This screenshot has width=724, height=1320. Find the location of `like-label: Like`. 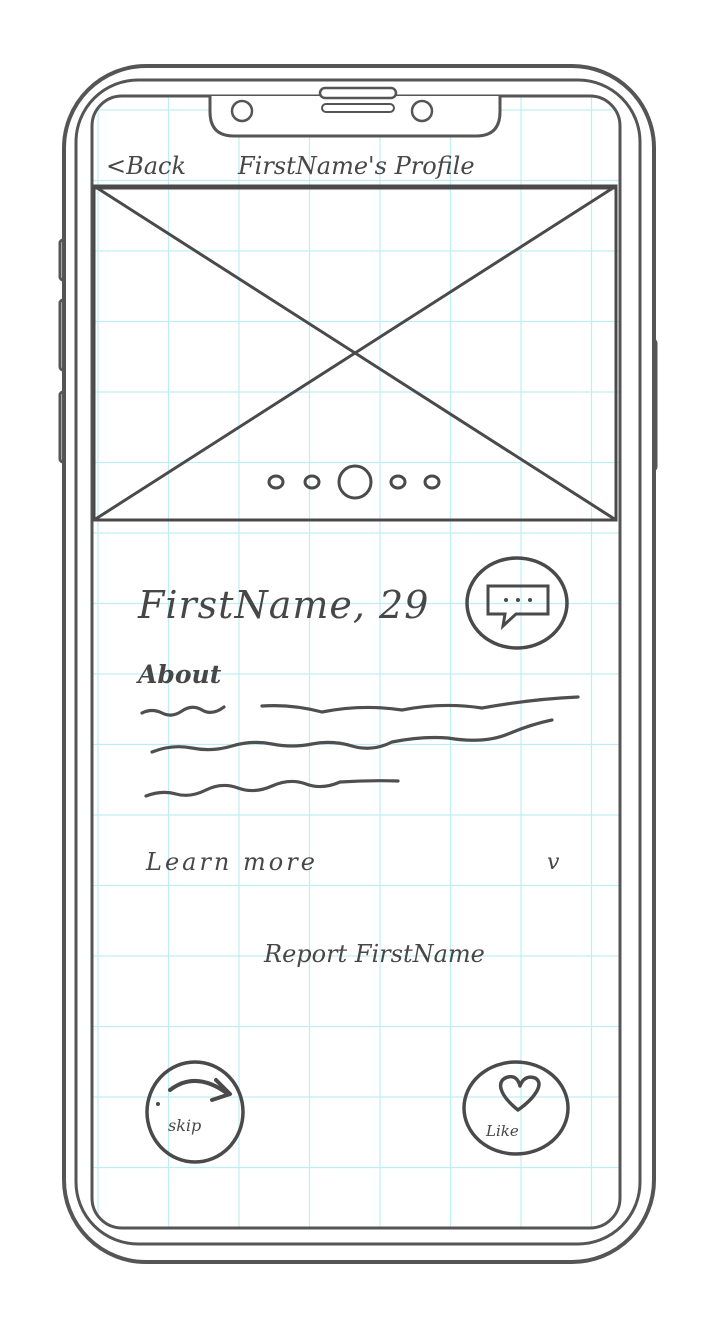

like-label: Like is located at coordinates (502, 1131).